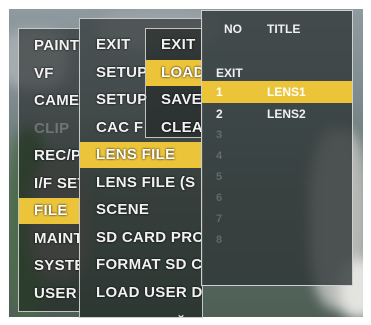 This screenshot has width=371, height=325. What do you see at coordinates (174, 72) in the screenshot?
I see `menu-level3-item: LOAD` at bounding box center [174, 72].